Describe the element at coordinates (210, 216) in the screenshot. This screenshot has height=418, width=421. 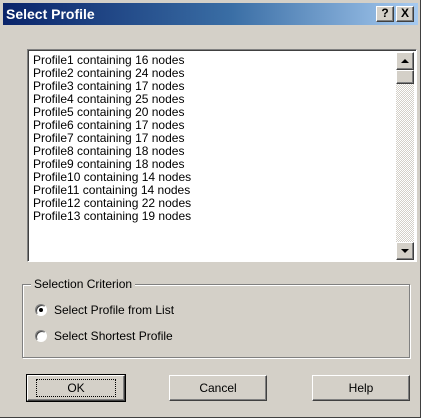
I see `list-item: Profile13 containing 19 nodes` at that location.